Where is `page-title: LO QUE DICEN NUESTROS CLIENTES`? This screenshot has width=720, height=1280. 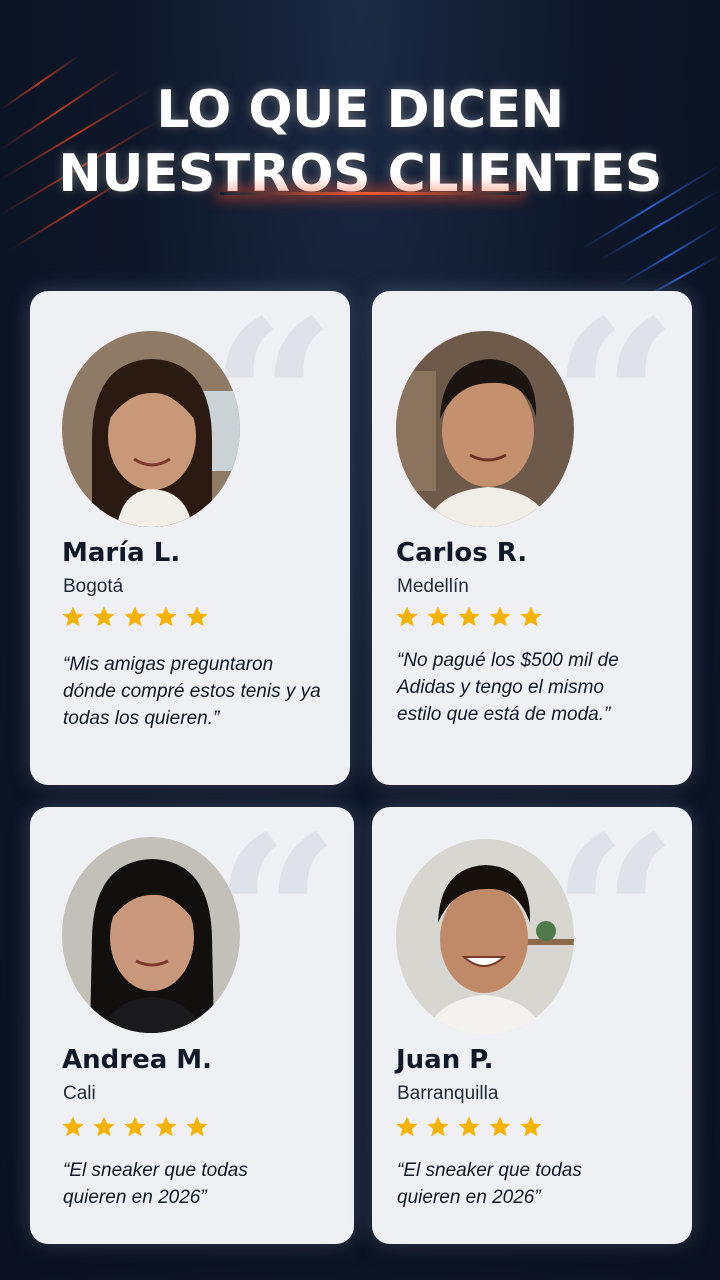 page-title: LO QUE DICEN NUESTROS CLIENTES is located at coordinates (360, 142).